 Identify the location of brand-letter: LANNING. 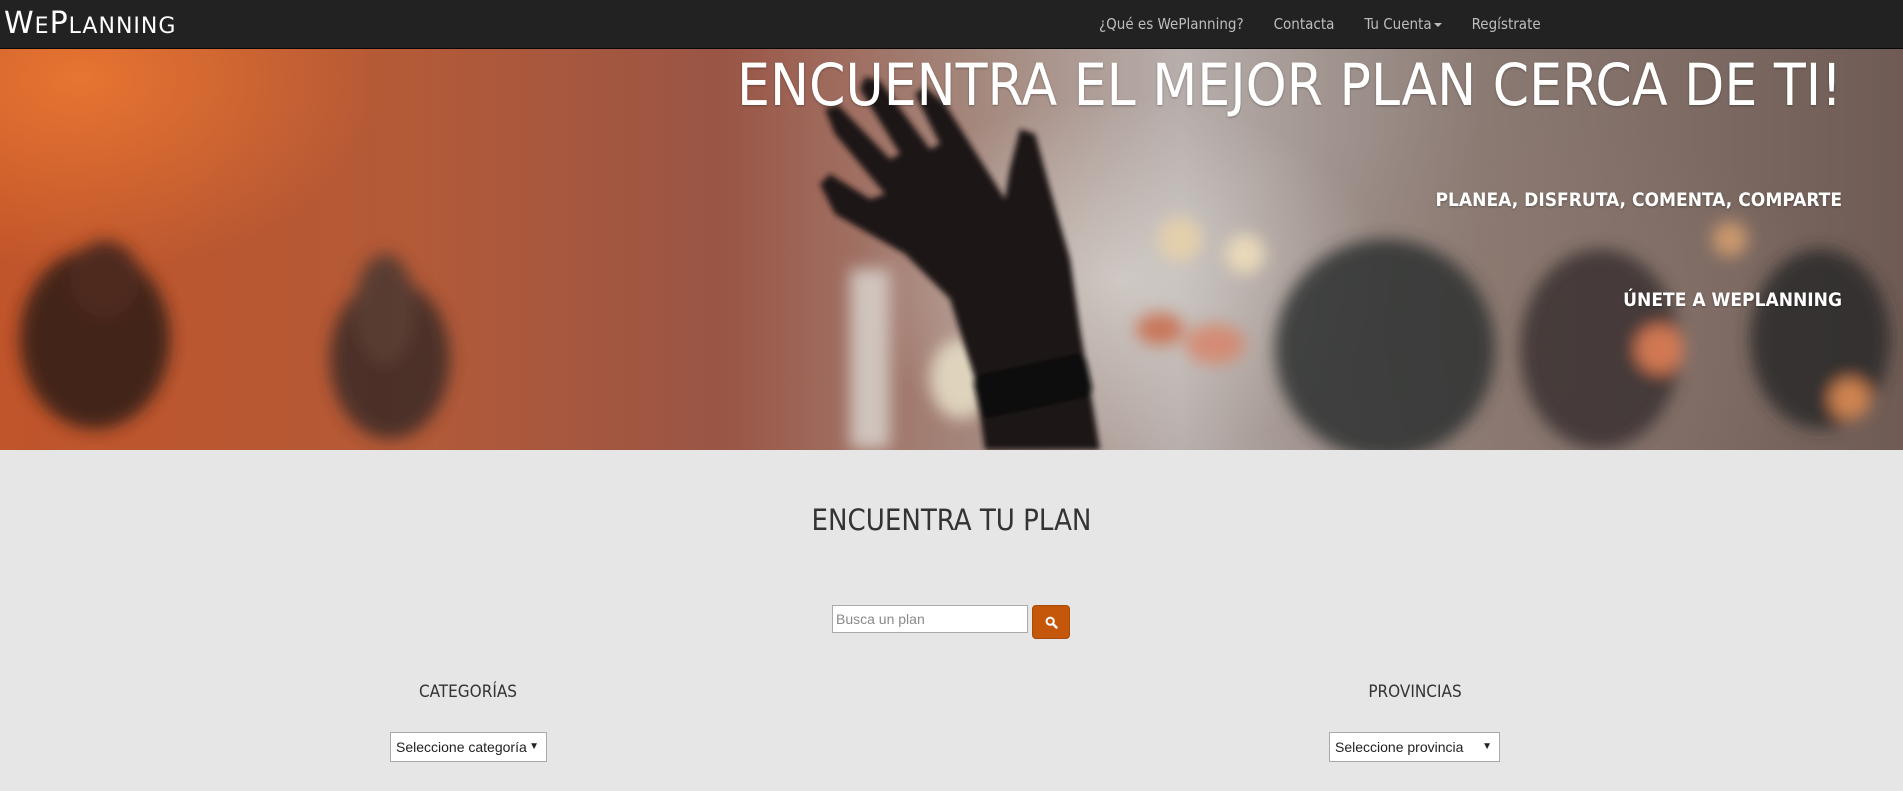
(122, 26).